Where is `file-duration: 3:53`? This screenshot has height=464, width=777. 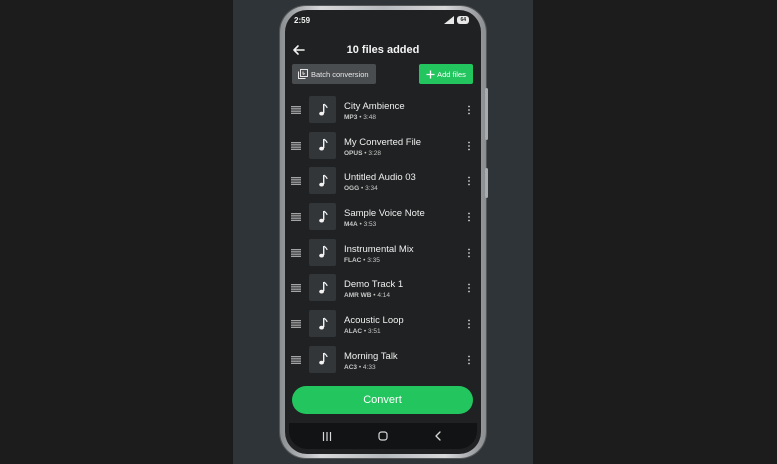 file-duration: 3:53 is located at coordinates (370, 225).